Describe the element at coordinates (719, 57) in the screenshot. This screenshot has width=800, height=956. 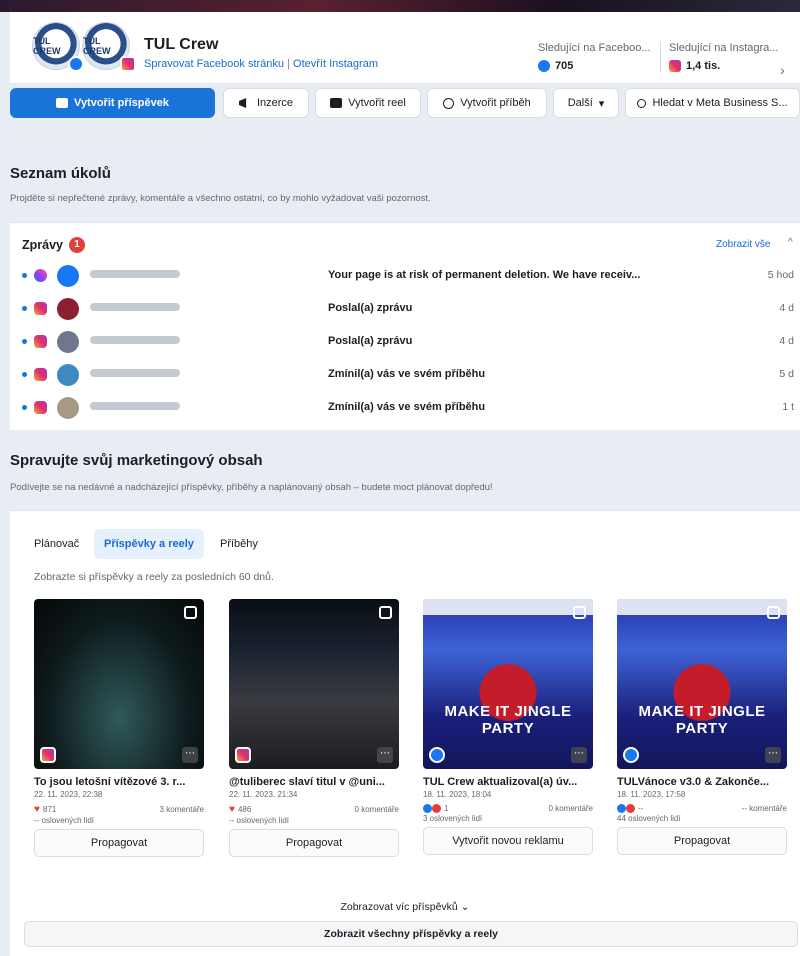
I see `instagram-followers-stat: Sledující na Instagra... 1,4 tis.` at that location.